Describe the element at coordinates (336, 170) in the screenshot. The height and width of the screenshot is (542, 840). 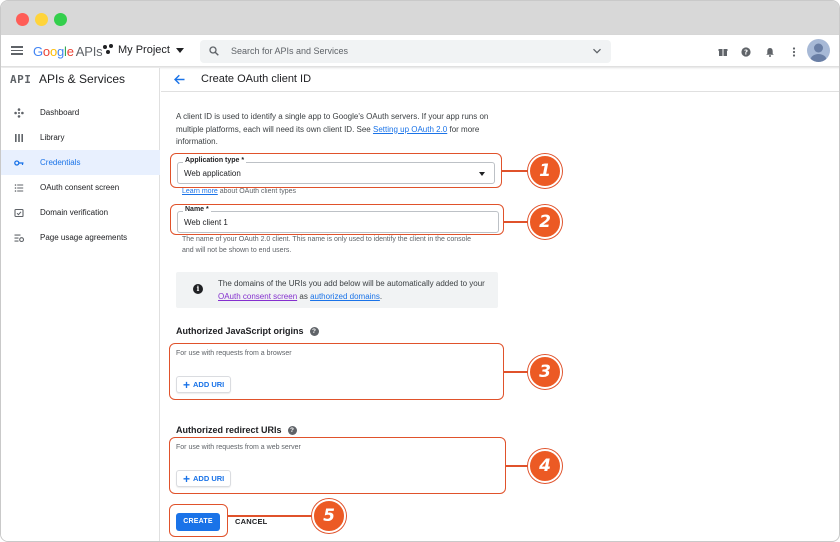
I see `highlight-application-type` at that location.